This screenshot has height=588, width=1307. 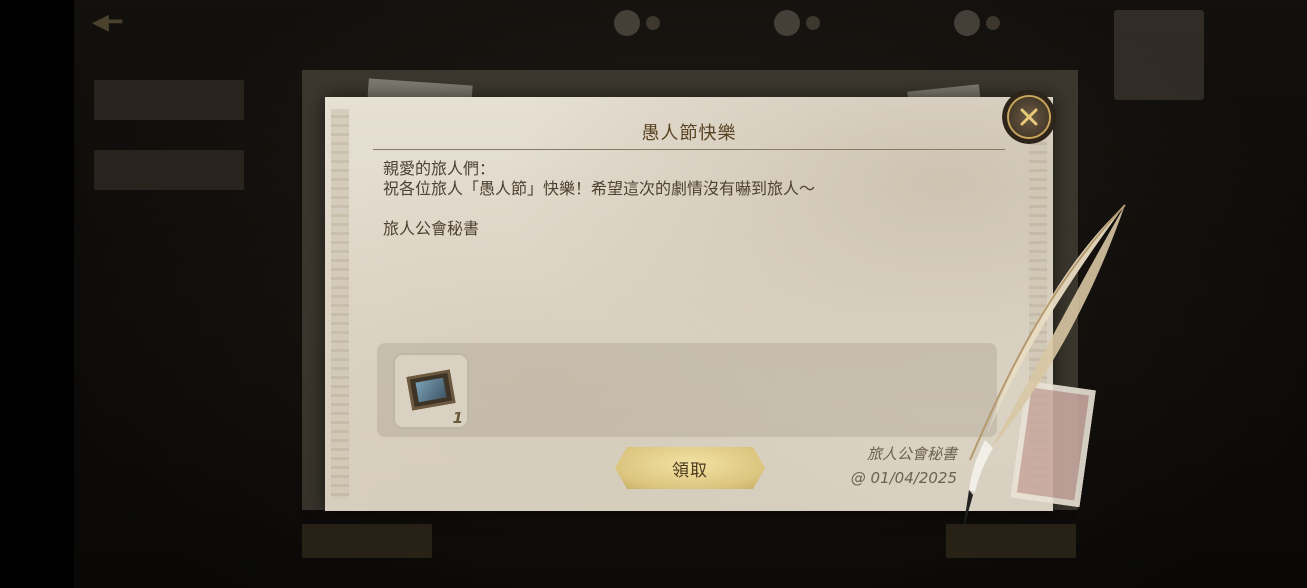 I want to click on gem-icon, so click(x=787, y=23).